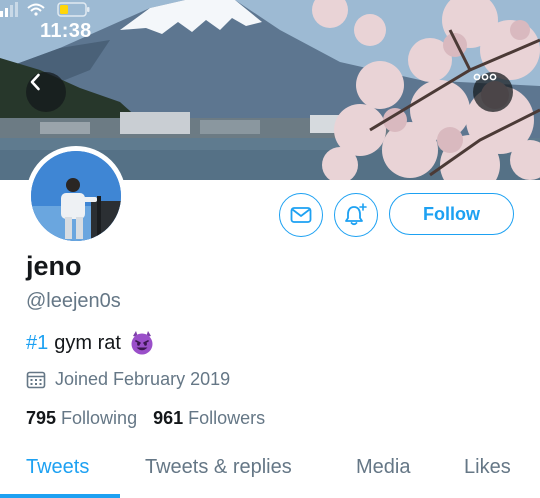 The image size is (540, 498). What do you see at coordinates (60, 496) in the screenshot?
I see `active-tab-indicator` at bounding box center [60, 496].